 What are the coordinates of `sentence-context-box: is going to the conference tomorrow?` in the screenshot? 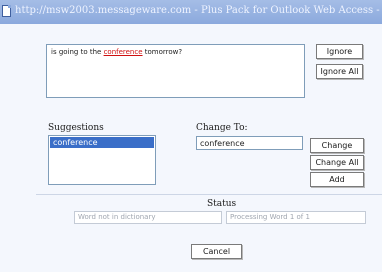 It's located at (175, 71).